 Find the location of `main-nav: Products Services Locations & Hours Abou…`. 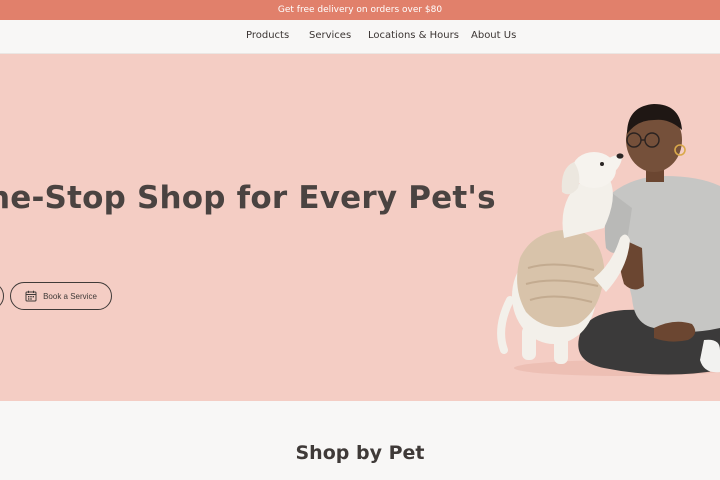

main-nav: Products Services Locations & Hours Abou… is located at coordinates (360, 37).